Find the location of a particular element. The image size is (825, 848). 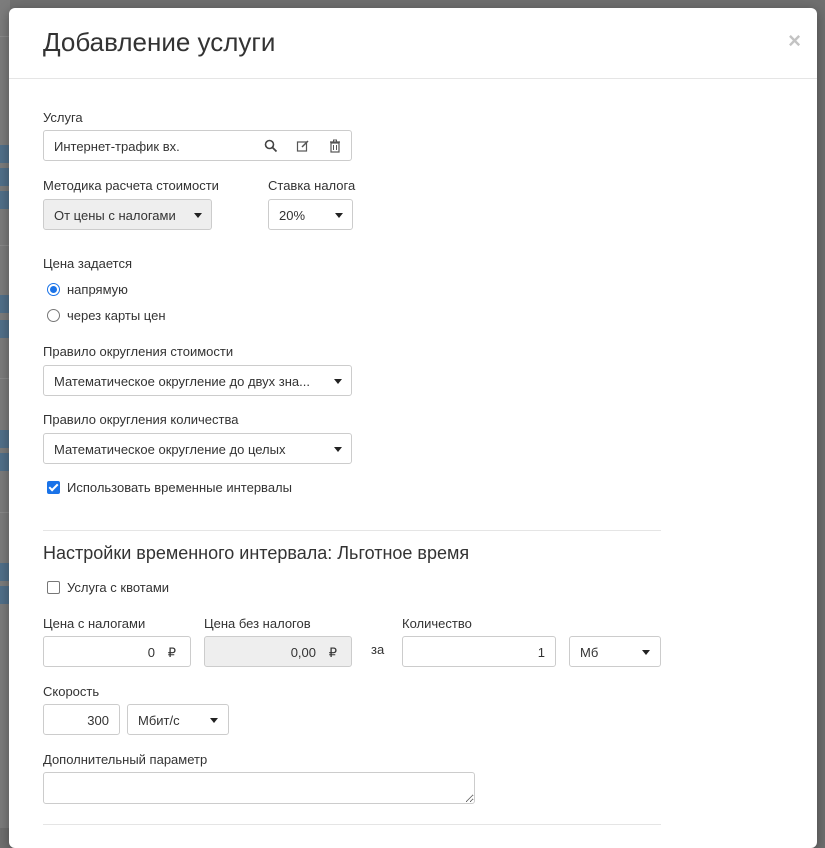

per-label: за is located at coordinates (378, 649).